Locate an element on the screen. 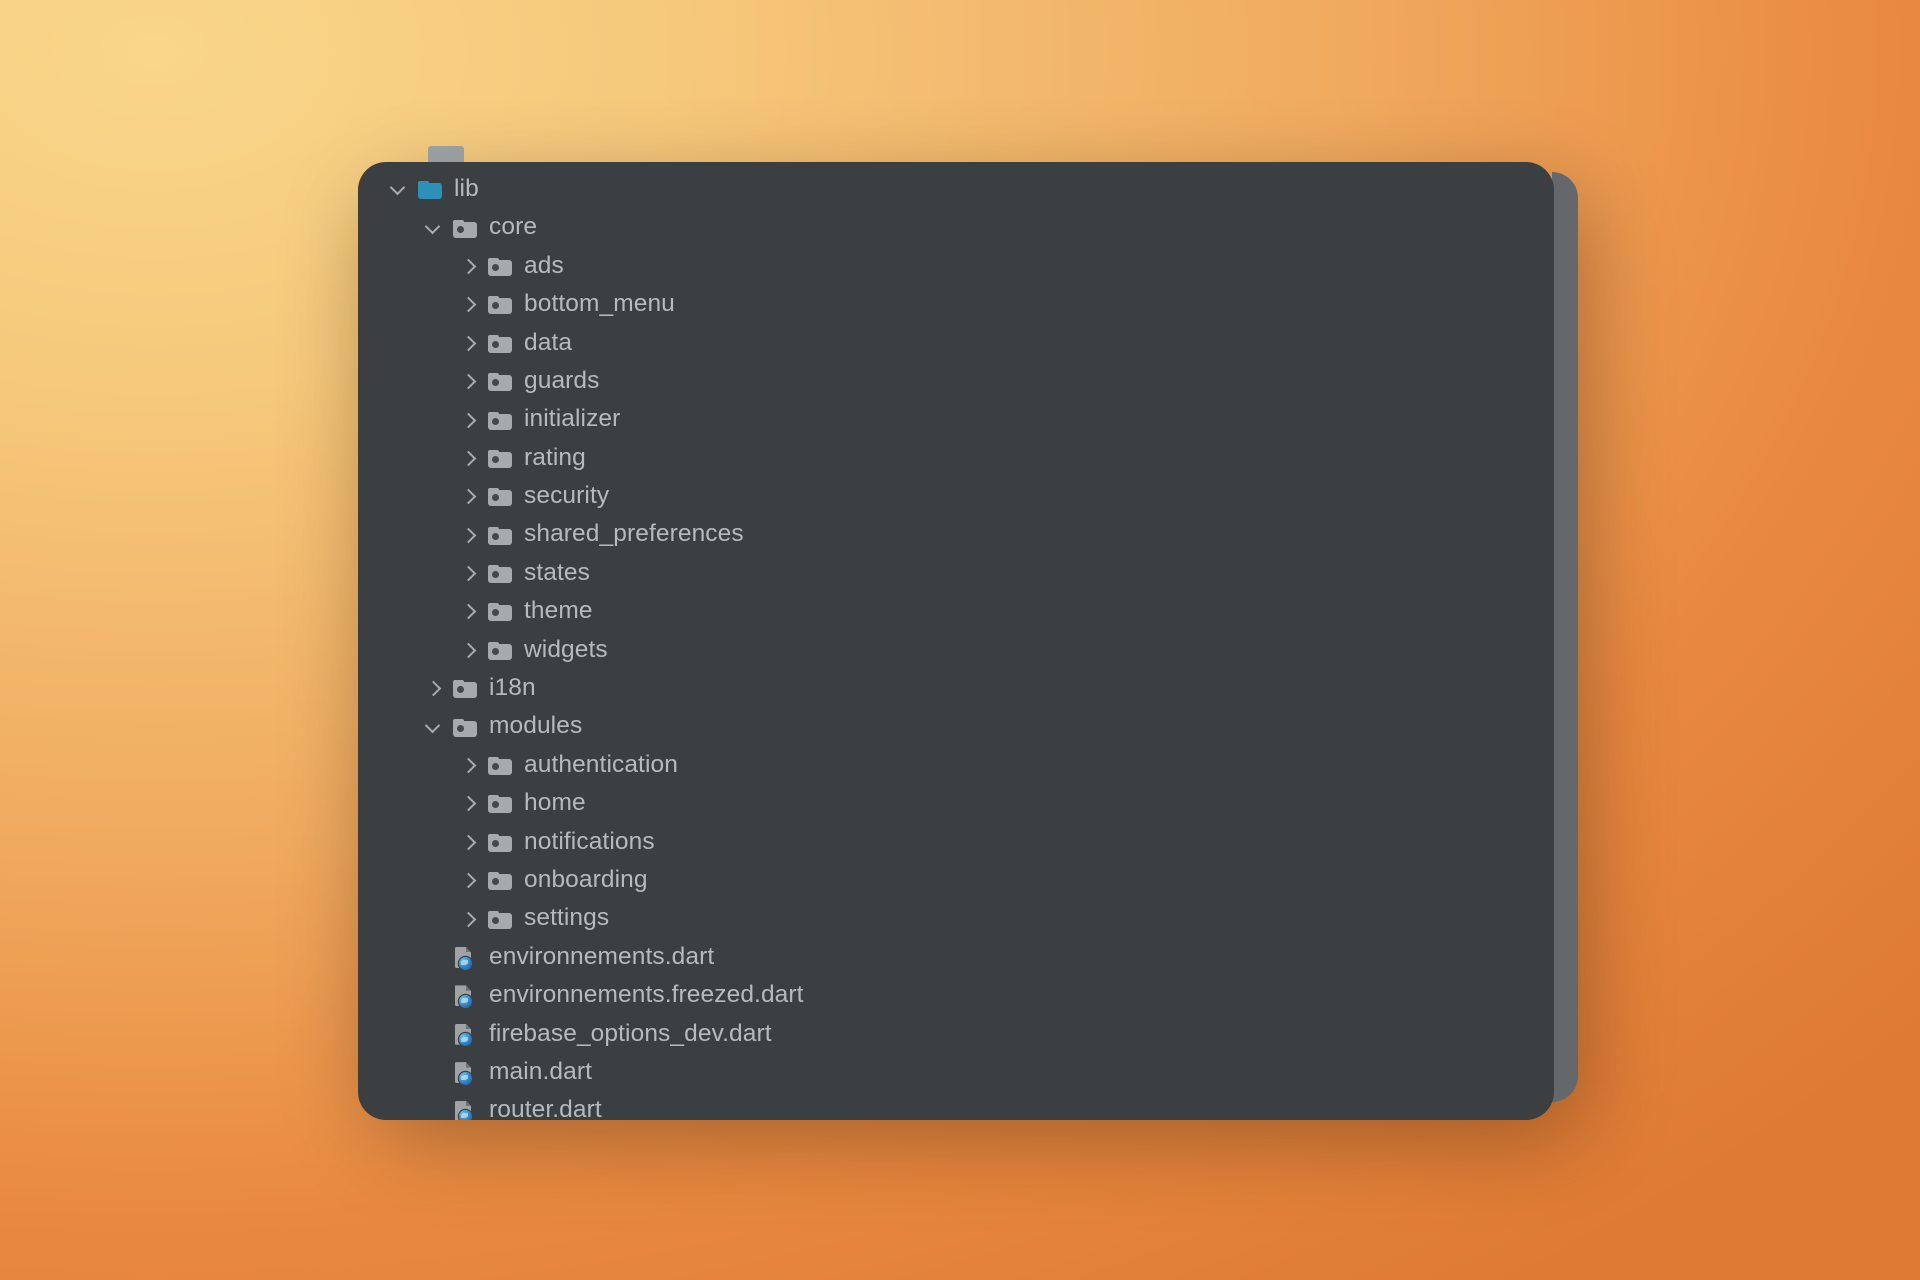 The width and height of the screenshot is (1920, 1280). tree-row-folder: modules is located at coordinates (956, 726).